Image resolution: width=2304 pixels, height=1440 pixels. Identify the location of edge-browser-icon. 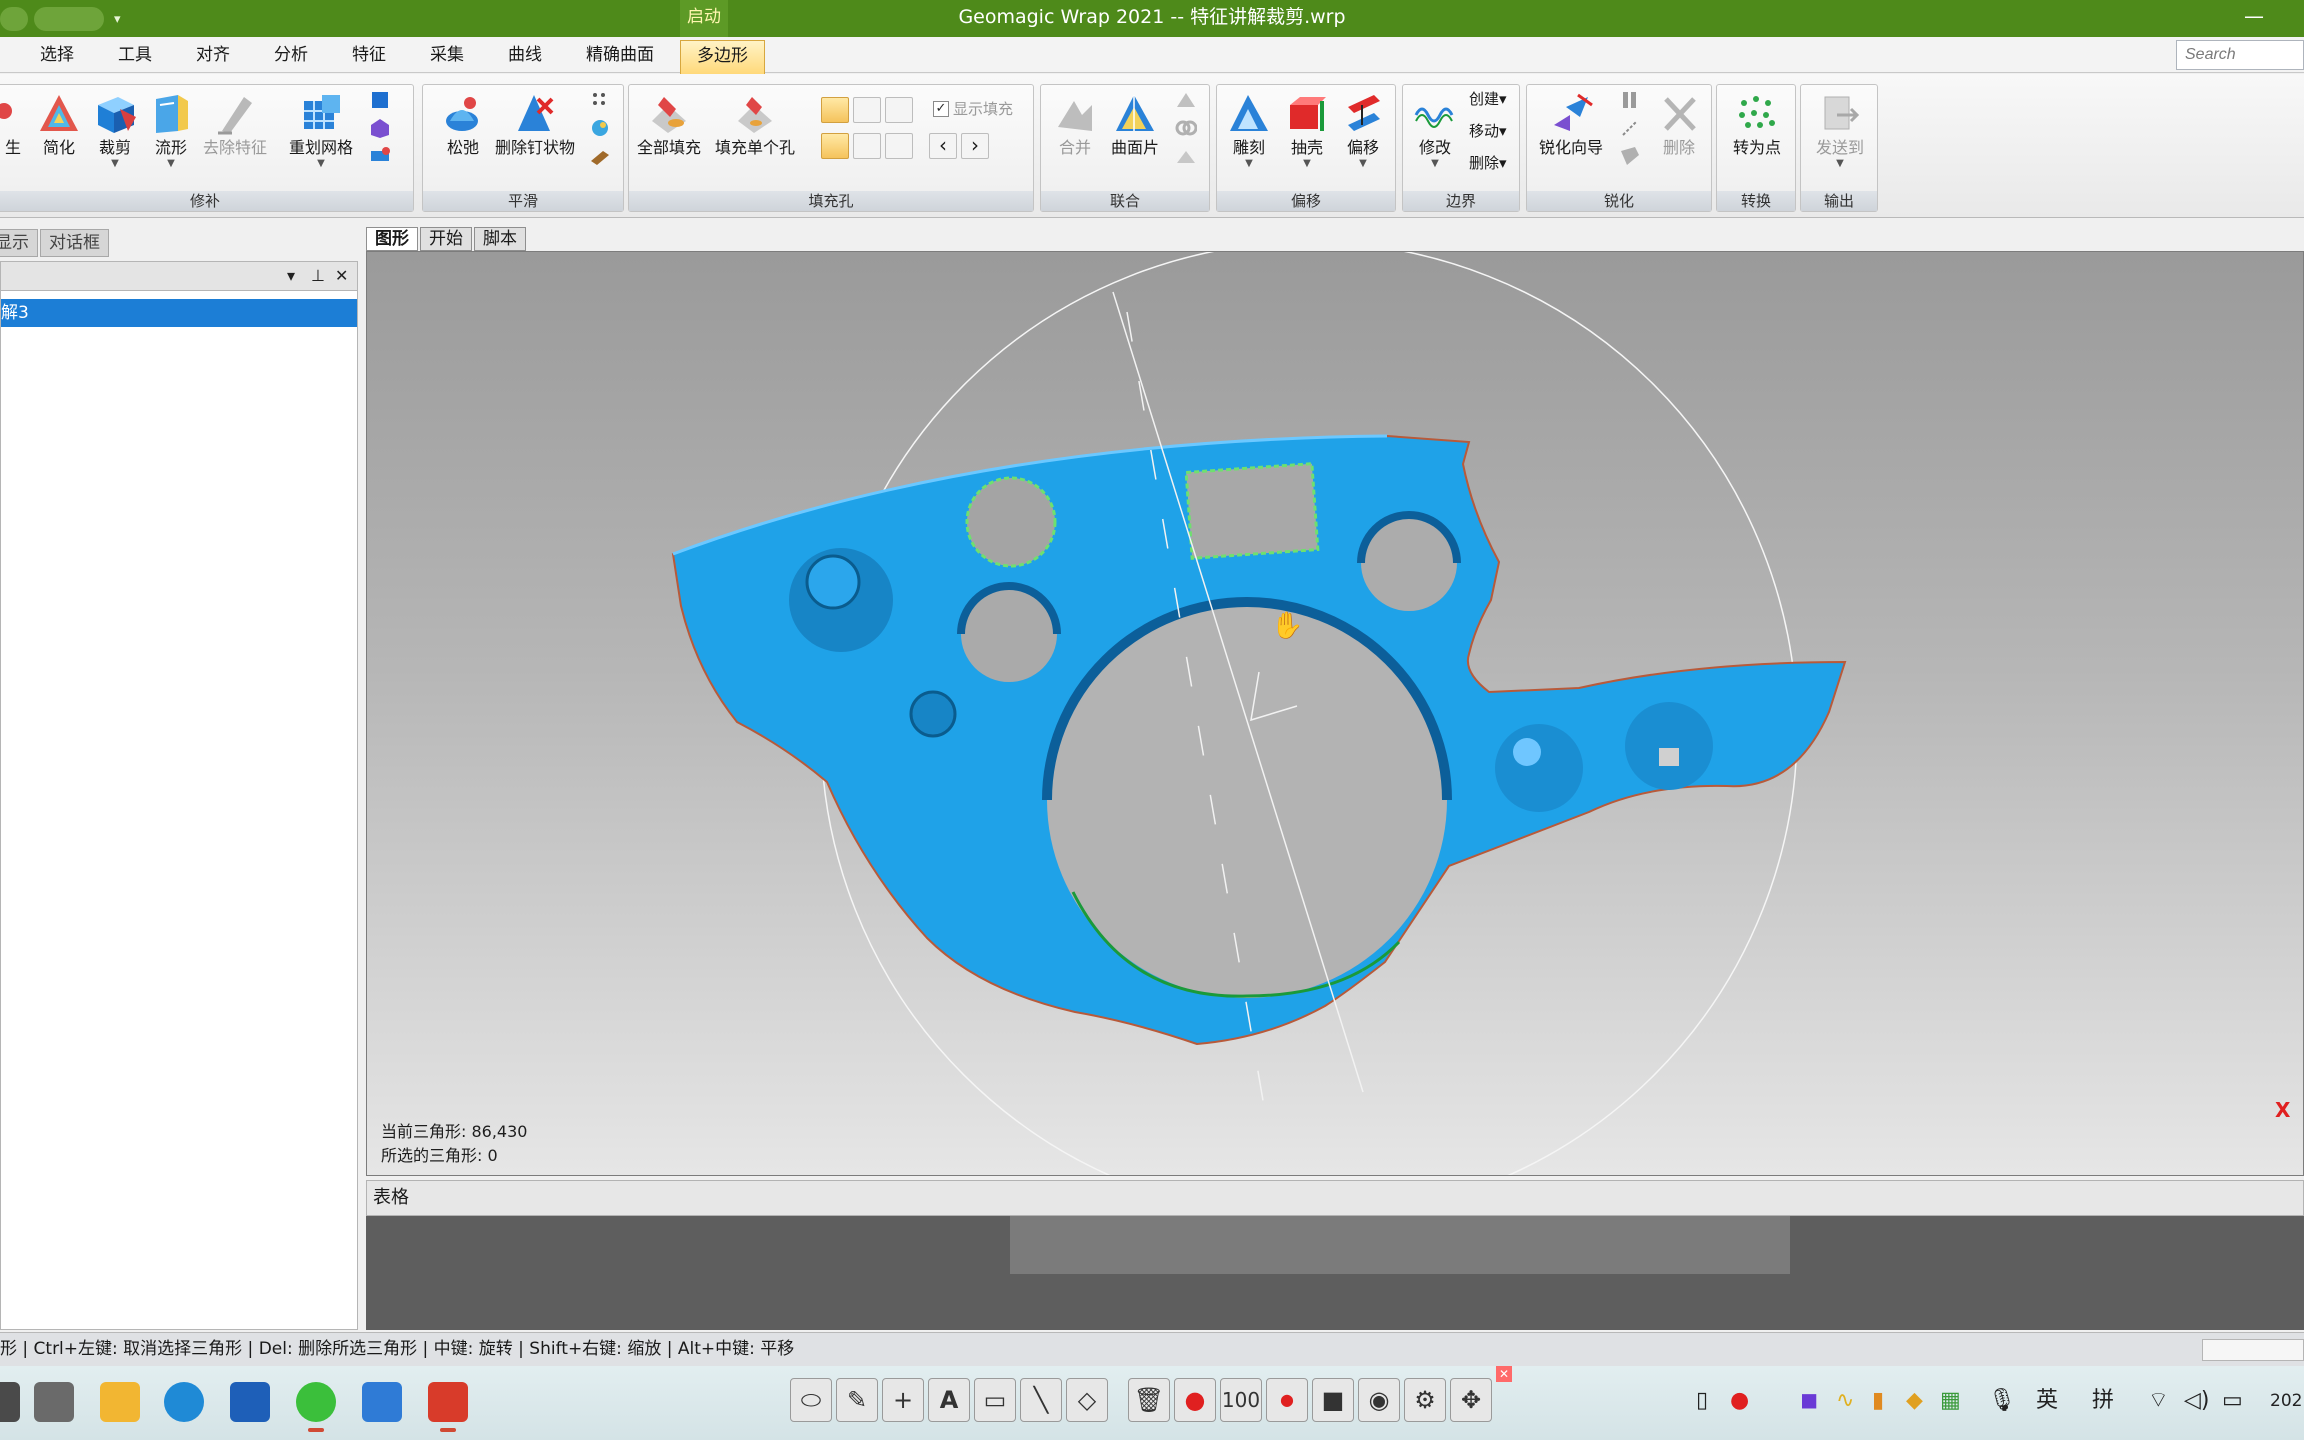
(184, 1402).